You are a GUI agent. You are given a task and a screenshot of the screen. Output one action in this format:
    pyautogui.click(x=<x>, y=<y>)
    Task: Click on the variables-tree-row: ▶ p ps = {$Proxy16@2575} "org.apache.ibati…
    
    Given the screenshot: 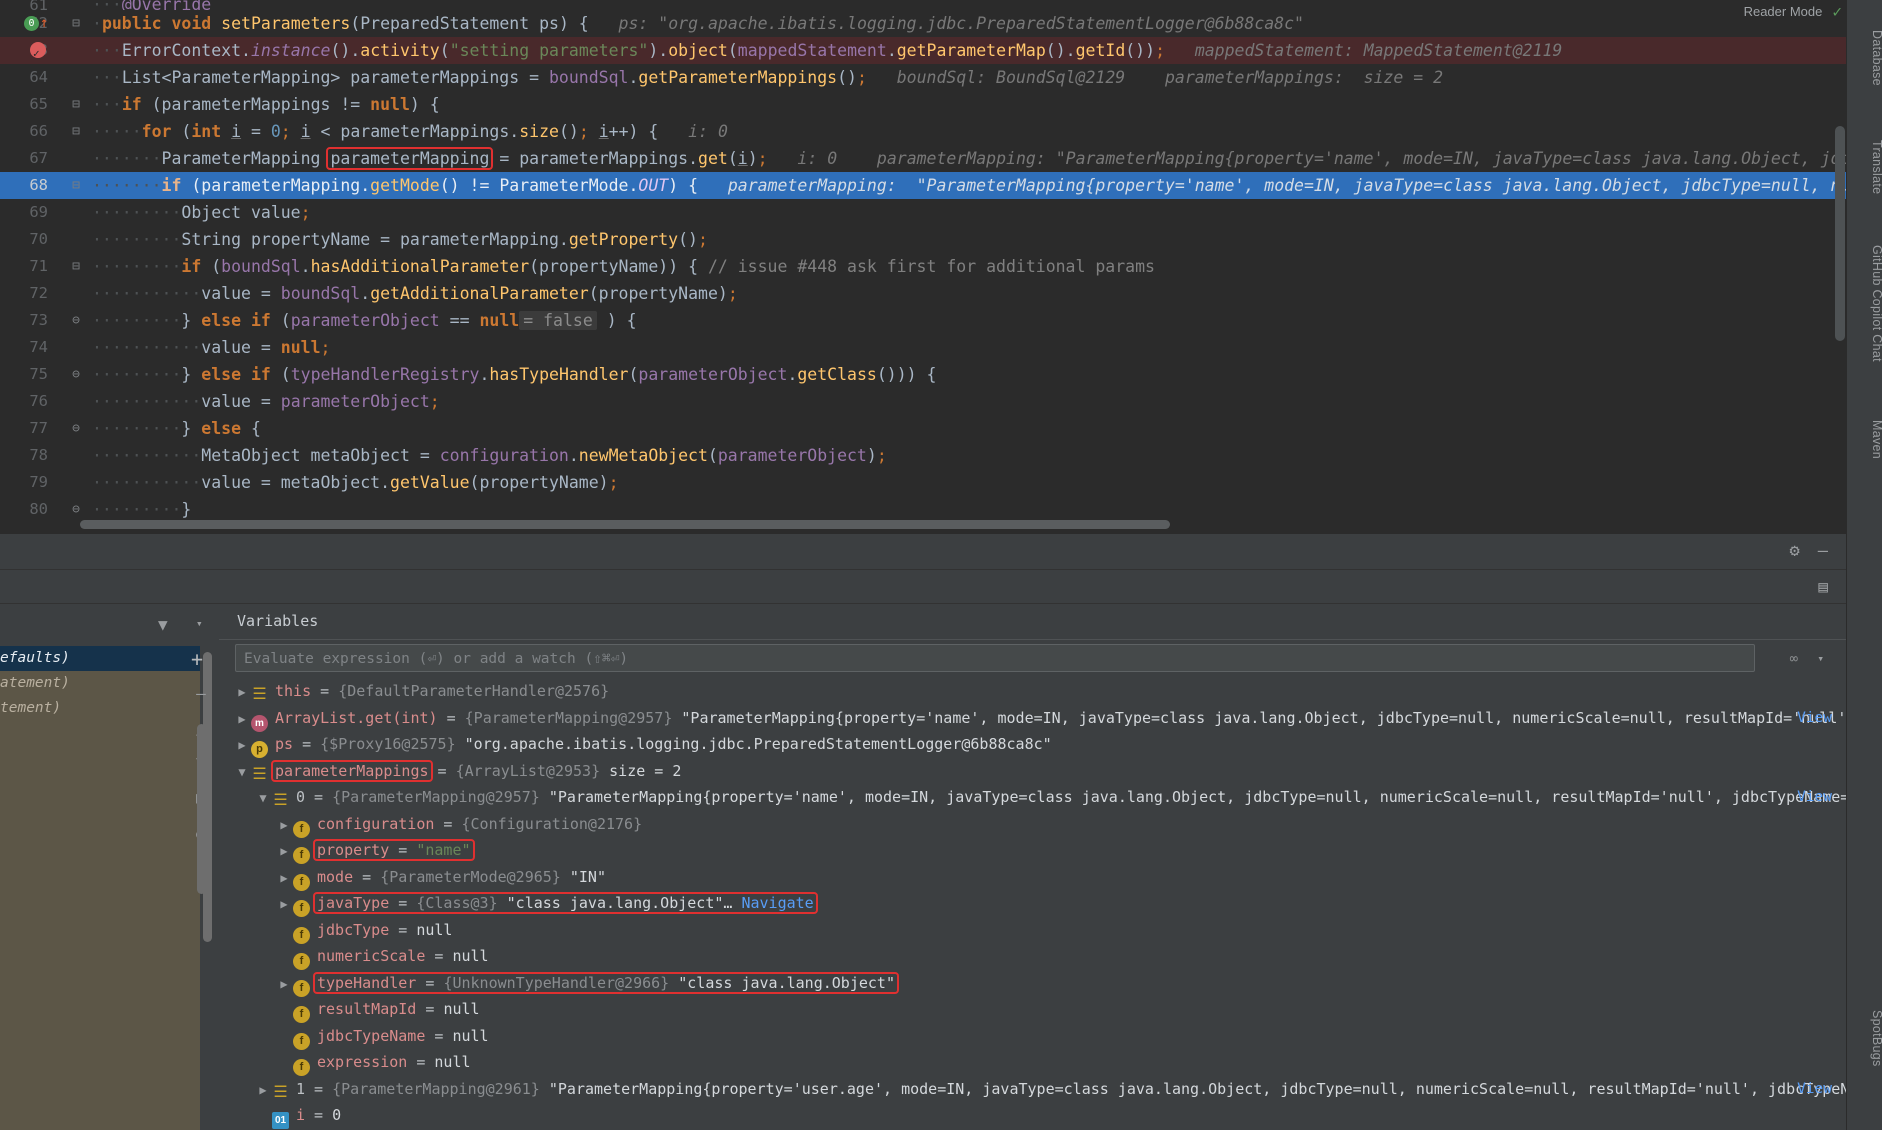 What is the action you would take?
    pyautogui.click(x=1032, y=744)
    